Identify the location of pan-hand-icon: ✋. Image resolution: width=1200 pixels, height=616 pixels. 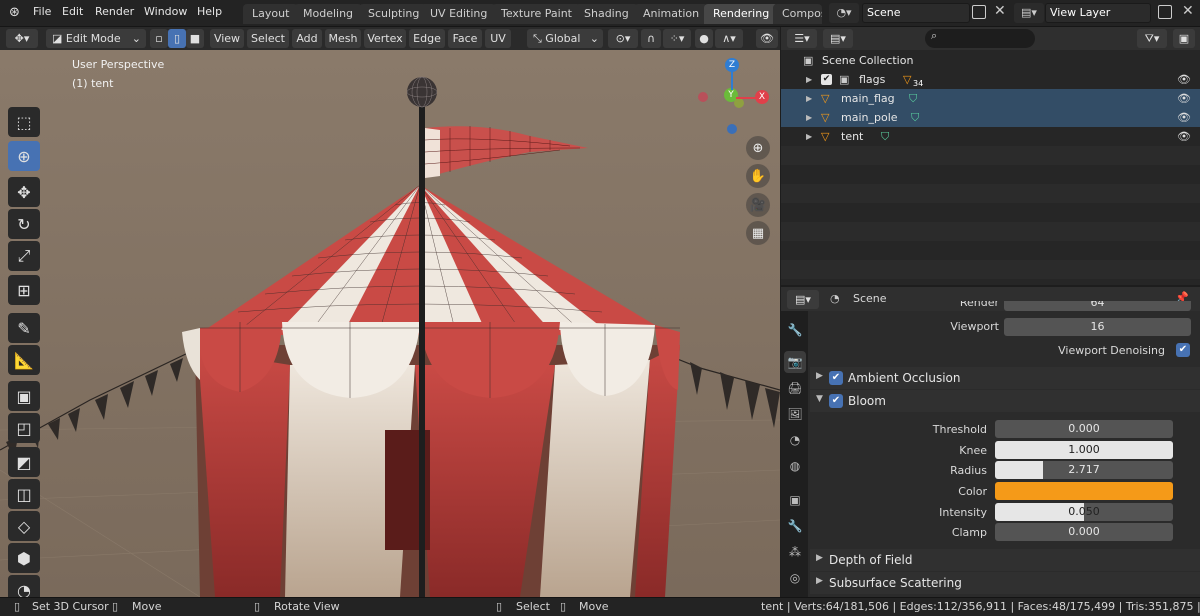
(758, 176).